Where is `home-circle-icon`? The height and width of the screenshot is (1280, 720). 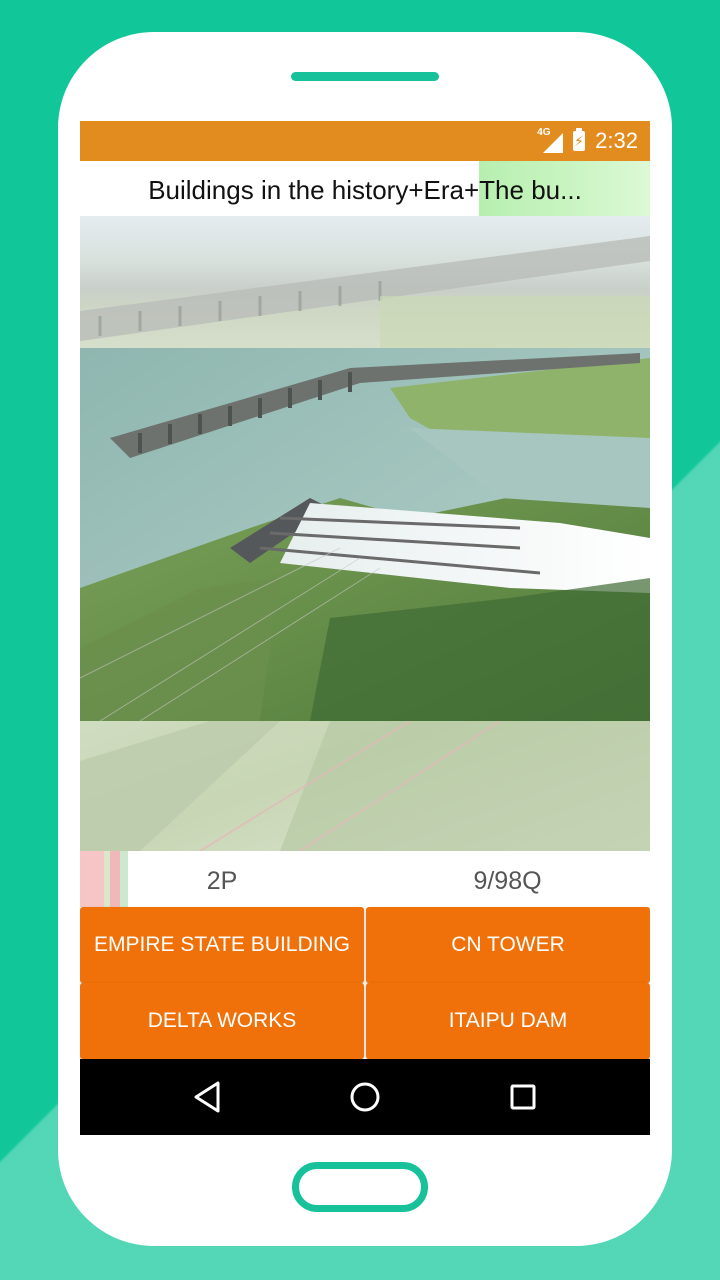
home-circle-icon is located at coordinates (365, 1097).